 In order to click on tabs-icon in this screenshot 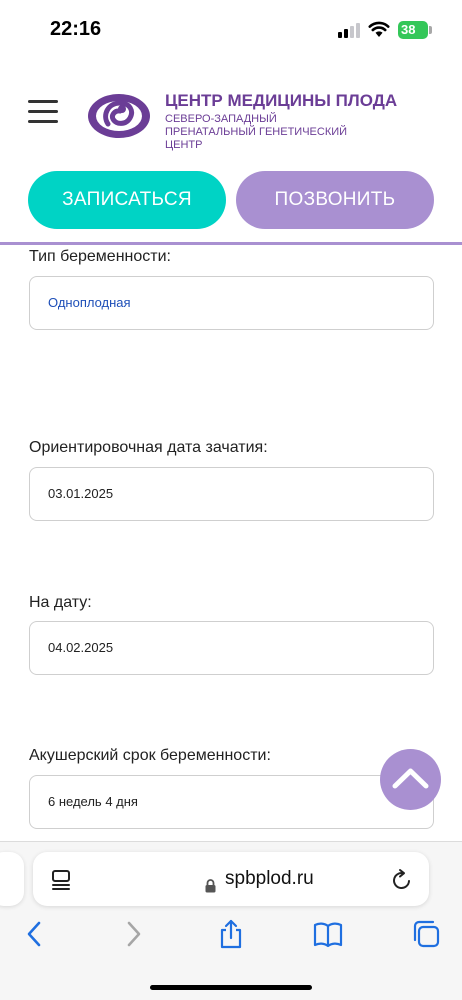, I will do `click(426, 934)`.